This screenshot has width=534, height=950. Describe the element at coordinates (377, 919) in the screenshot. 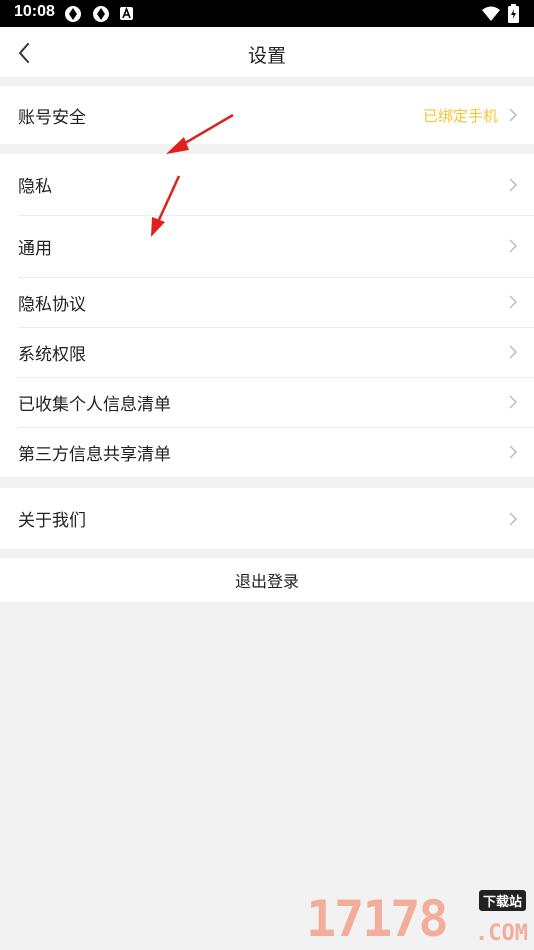

I see `watermark-digits: 17178` at that location.